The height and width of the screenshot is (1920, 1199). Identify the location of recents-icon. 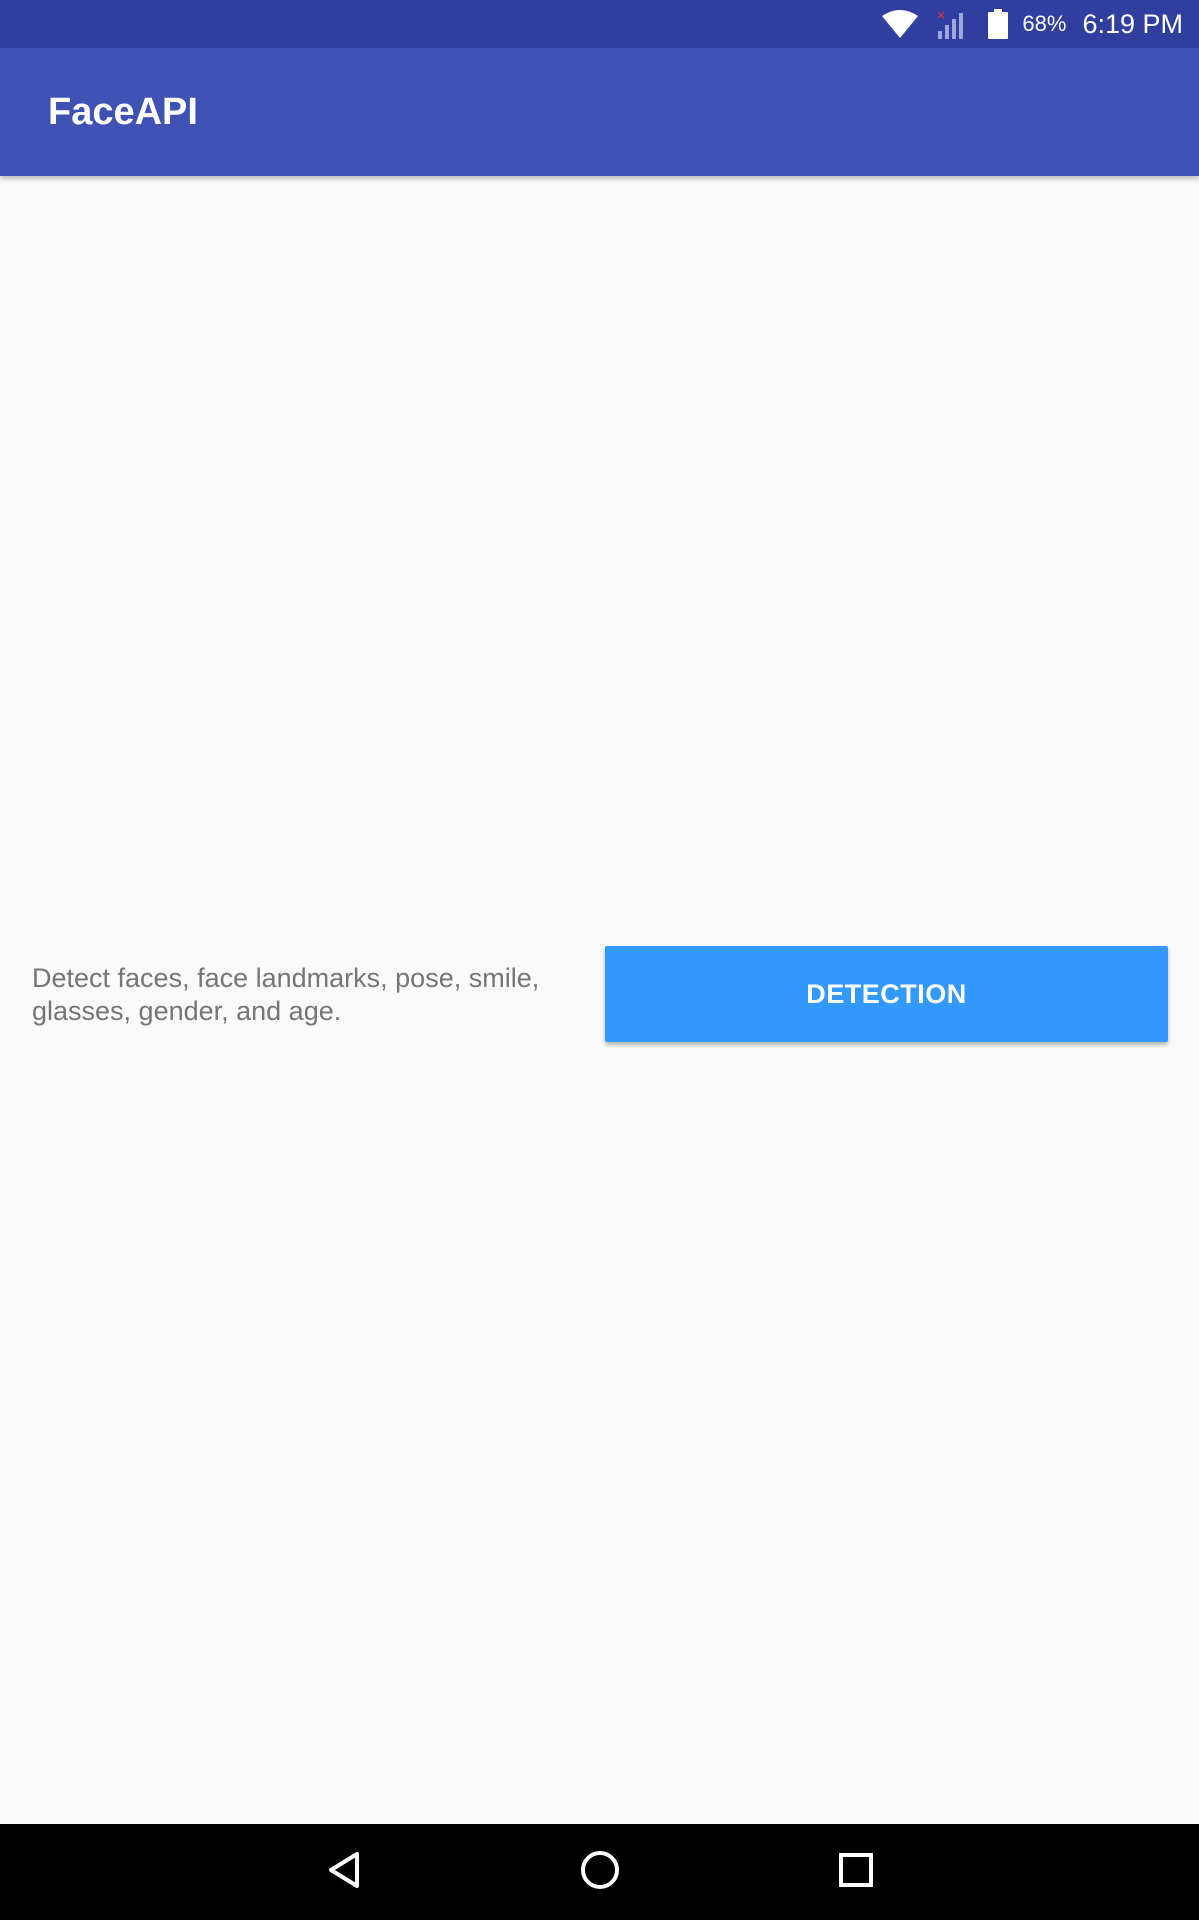
(856, 1872).